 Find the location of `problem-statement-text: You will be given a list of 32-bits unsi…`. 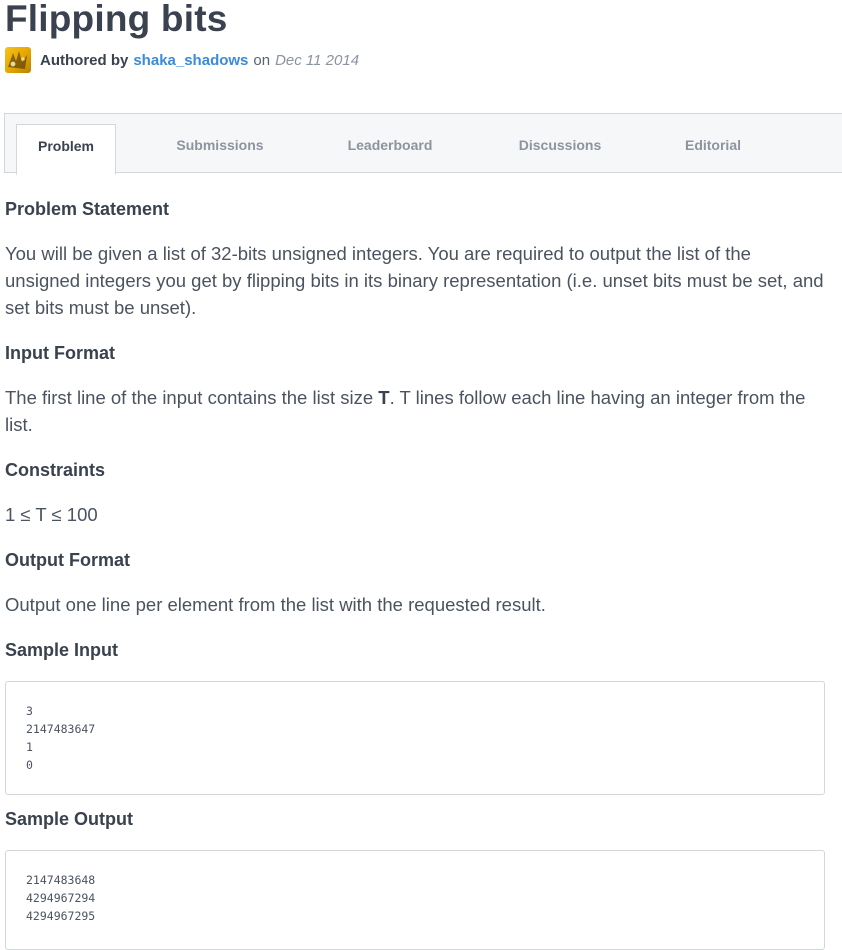

problem-statement-text: You will be given a list of 32-bits unsi… is located at coordinates (414, 280).